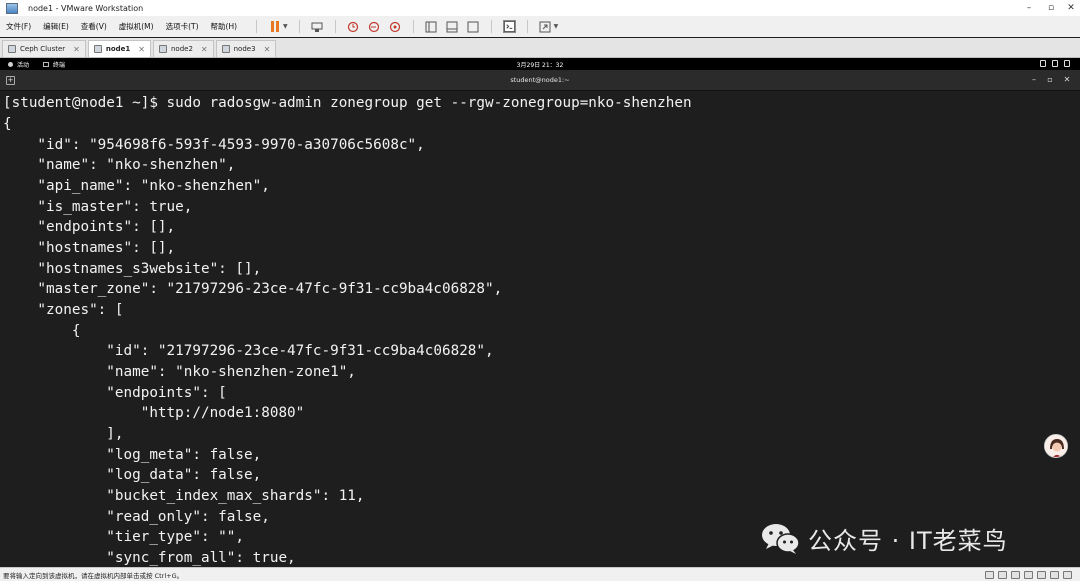  I want to click on volume-icon, so click(1055, 63).